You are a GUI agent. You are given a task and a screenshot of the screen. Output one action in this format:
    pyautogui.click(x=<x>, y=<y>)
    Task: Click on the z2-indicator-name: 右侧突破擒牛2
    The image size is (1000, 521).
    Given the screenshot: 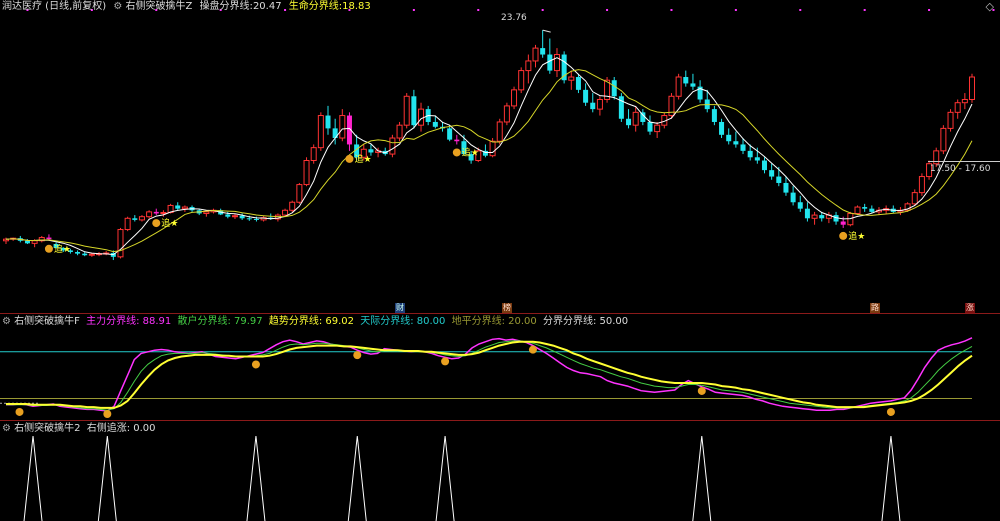 What is the action you would take?
    pyautogui.click(x=47, y=428)
    